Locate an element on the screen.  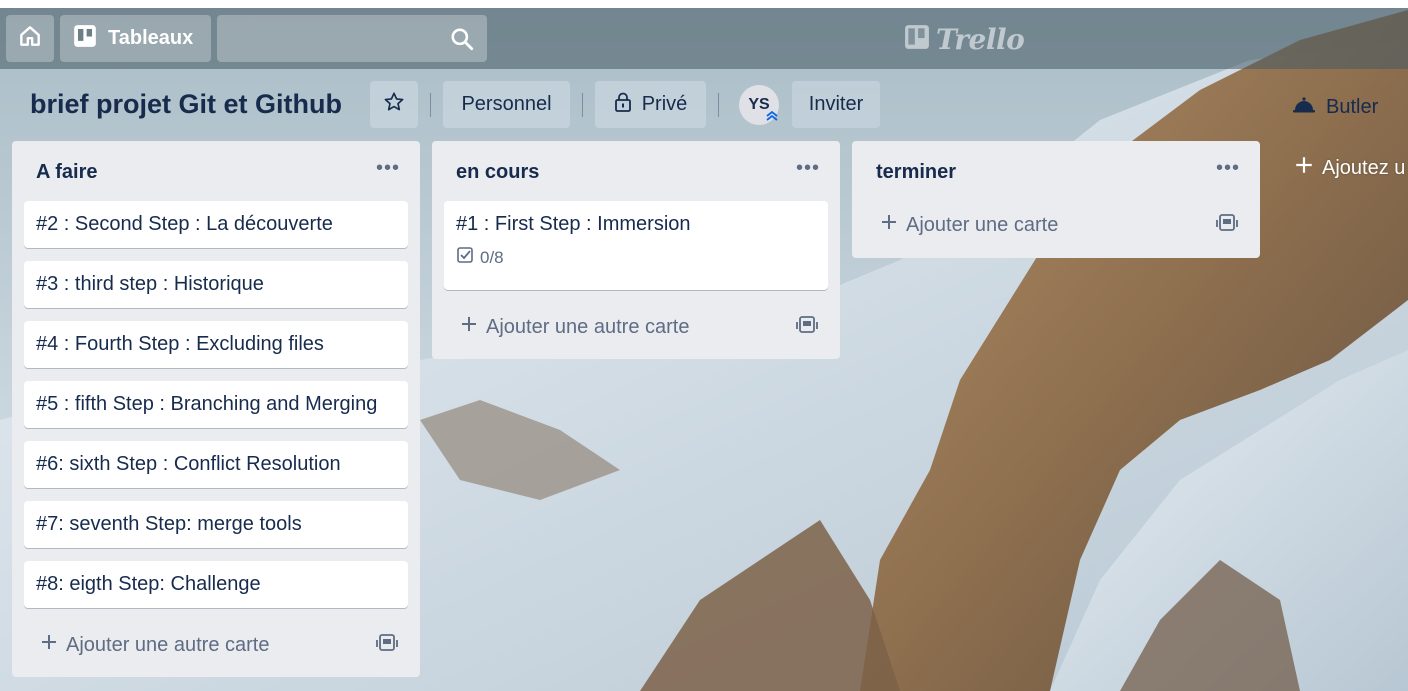
card-title: #1 : First Step : Immersion is located at coordinates (573, 224).